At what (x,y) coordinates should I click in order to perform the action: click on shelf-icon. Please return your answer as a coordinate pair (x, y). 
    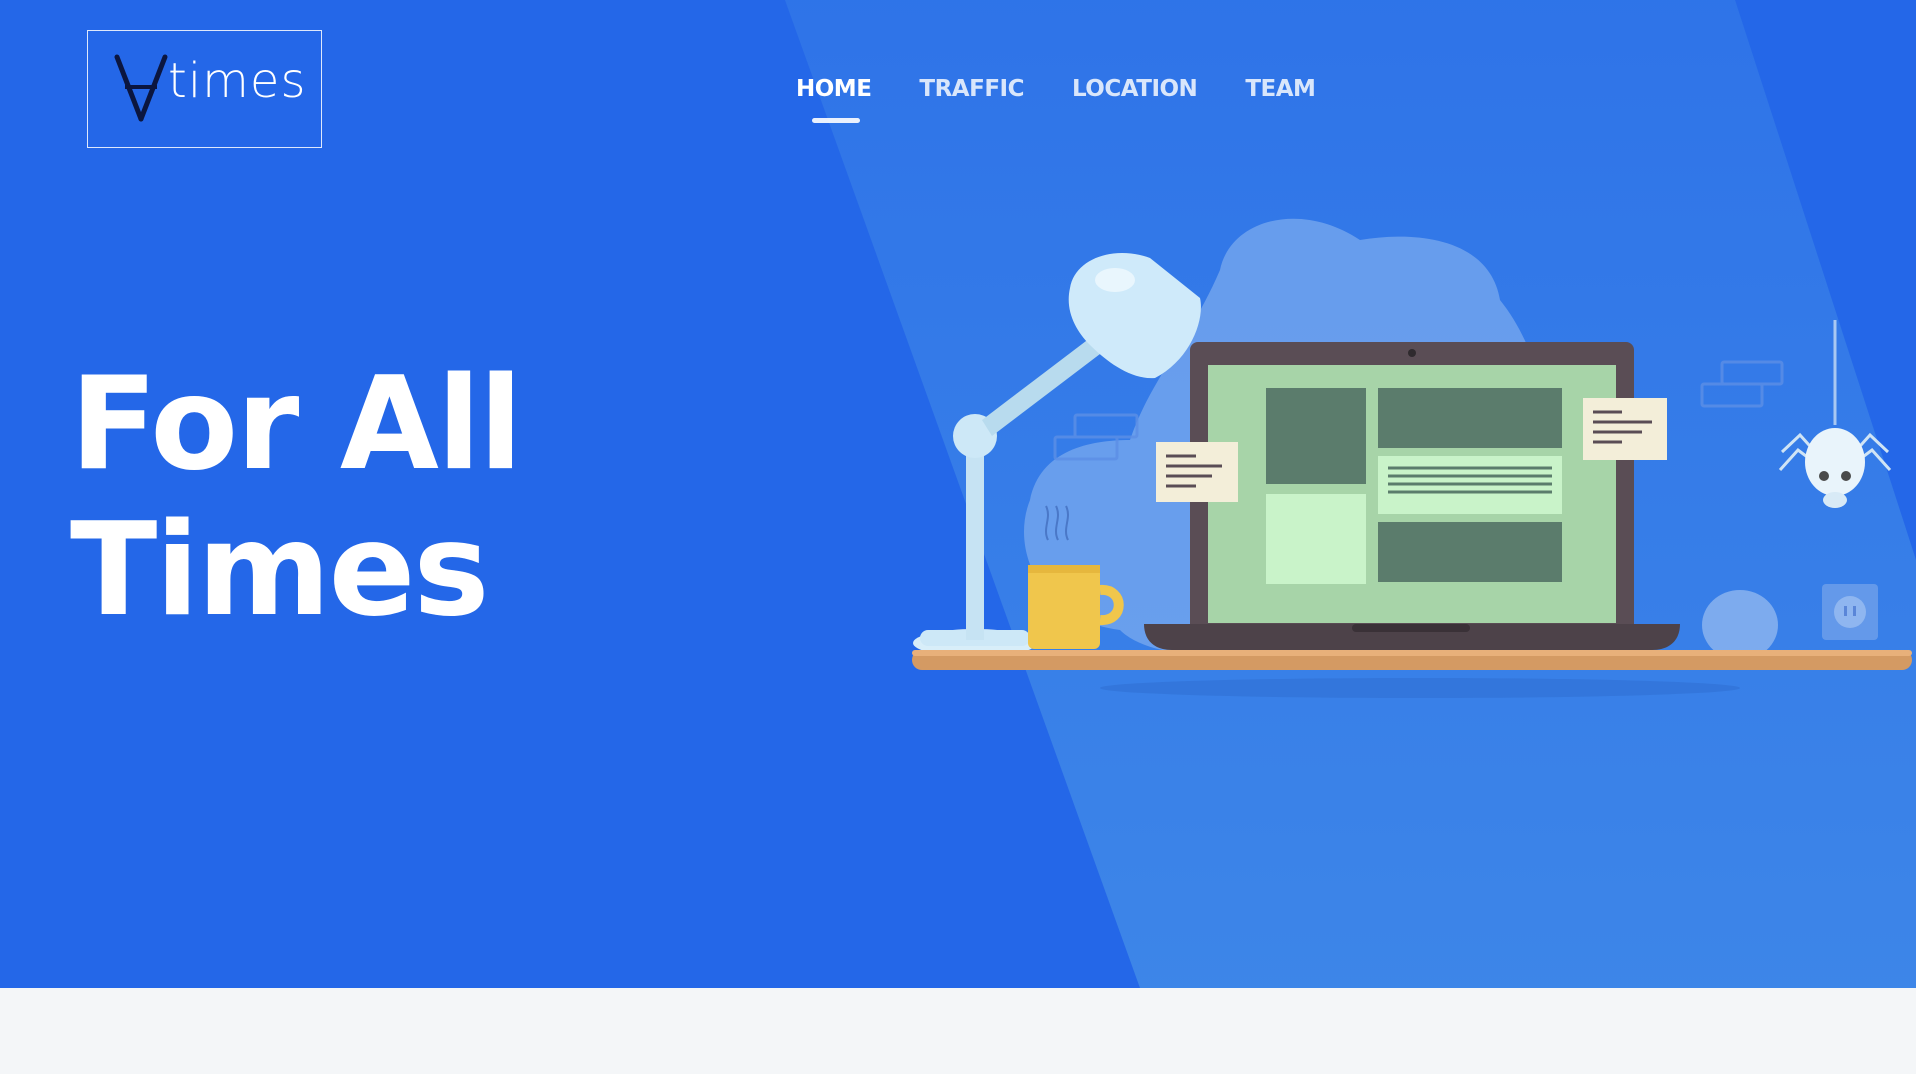
    Looking at the image, I should click on (1412, 674).